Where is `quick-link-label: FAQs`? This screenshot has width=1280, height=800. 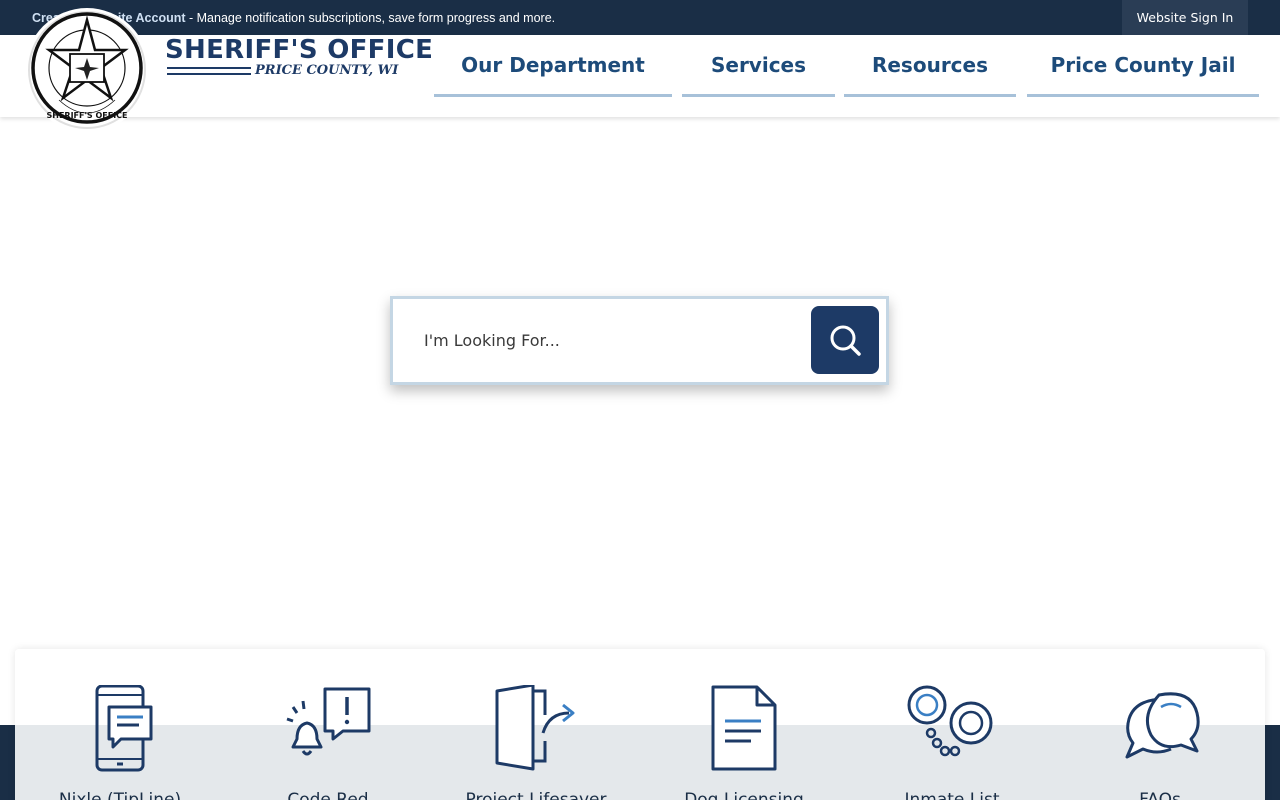
quick-link-label: FAQs is located at coordinates (1160, 795).